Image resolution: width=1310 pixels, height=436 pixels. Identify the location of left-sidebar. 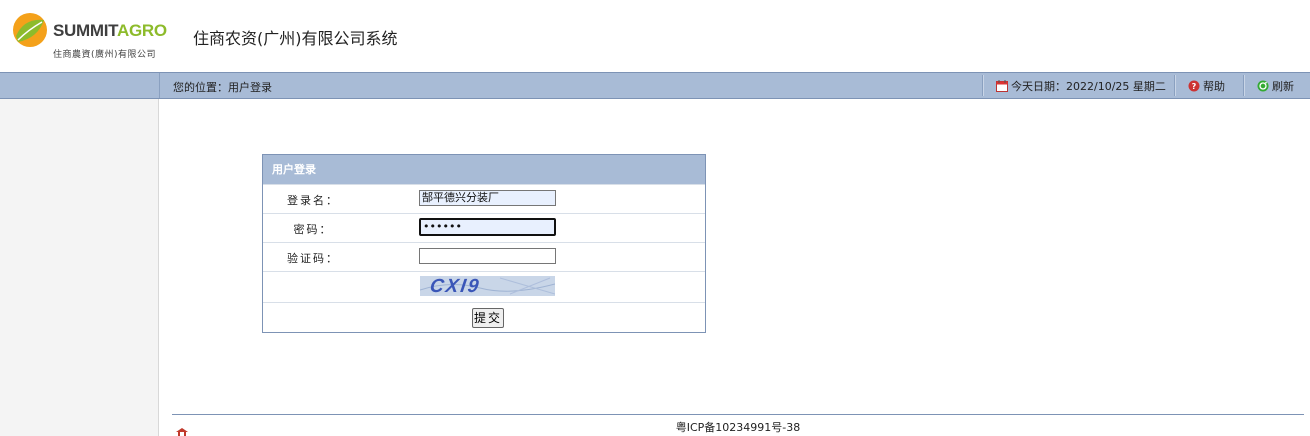
(79, 267).